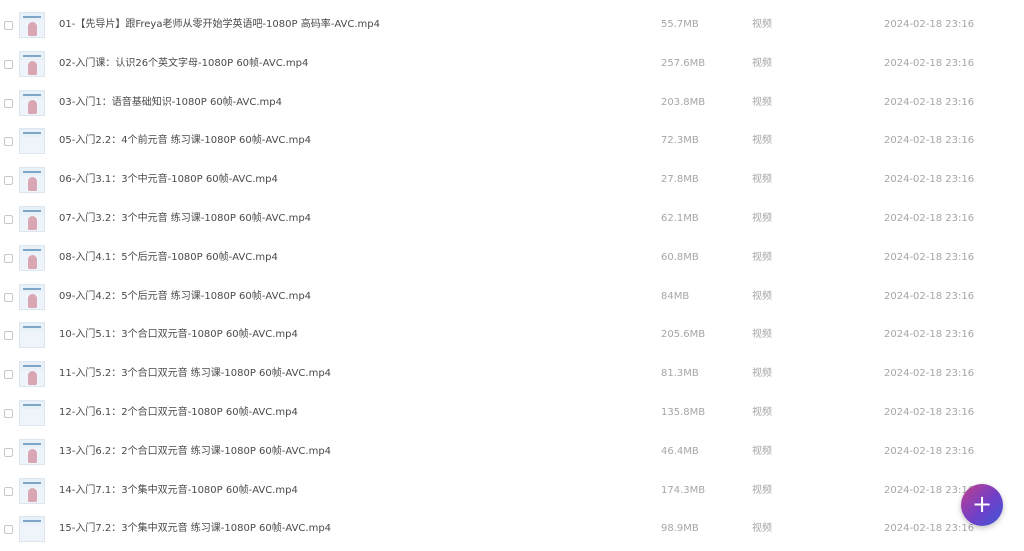 The image size is (1024, 551). Describe the element at coordinates (680, 257) in the screenshot. I see `file-size: 60.8MB` at that location.